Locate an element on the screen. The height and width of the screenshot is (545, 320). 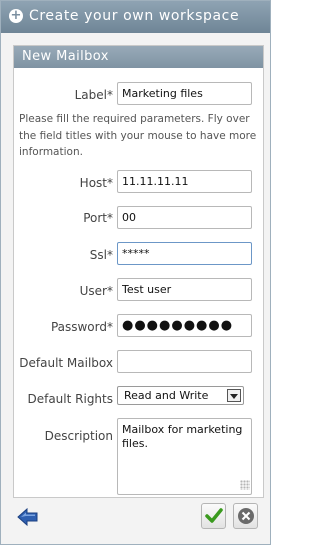
close-icon is located at coordinates (246, 516).